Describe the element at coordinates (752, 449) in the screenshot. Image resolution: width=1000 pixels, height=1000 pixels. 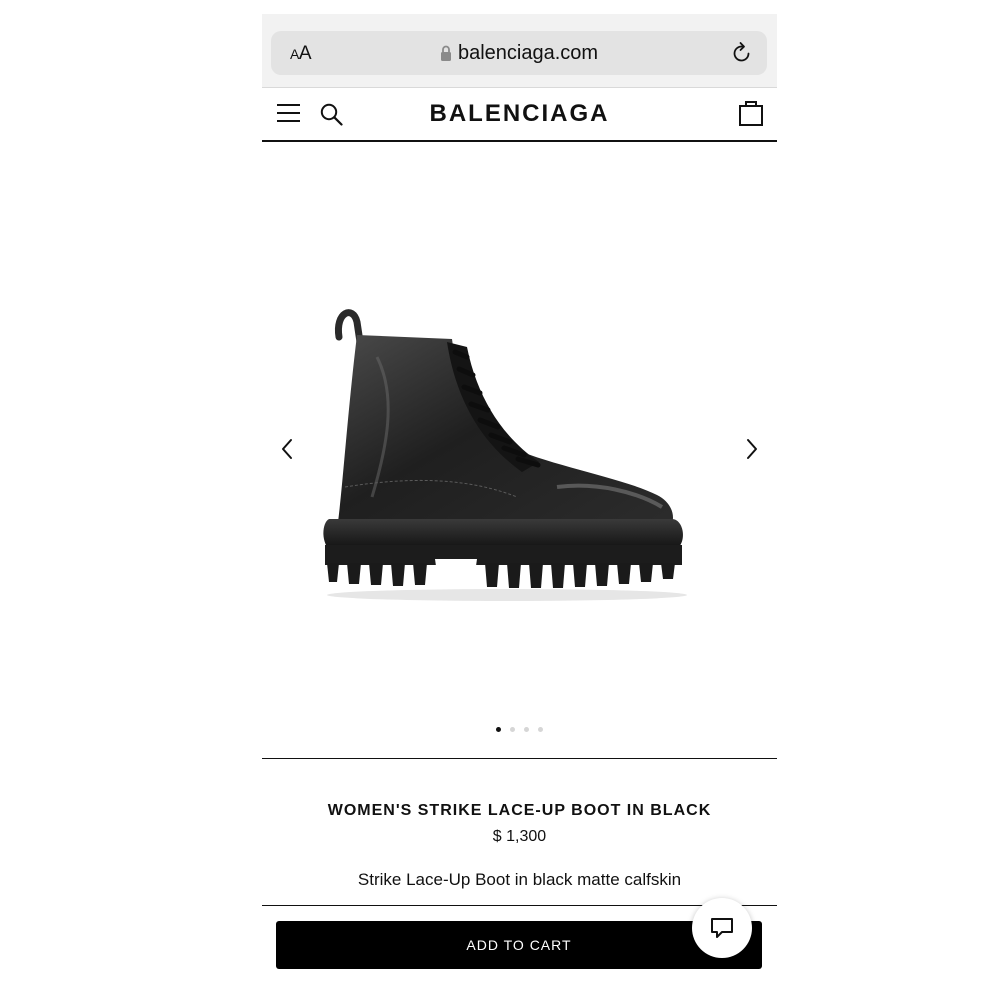
I see `chevron-right-icon` at that location.